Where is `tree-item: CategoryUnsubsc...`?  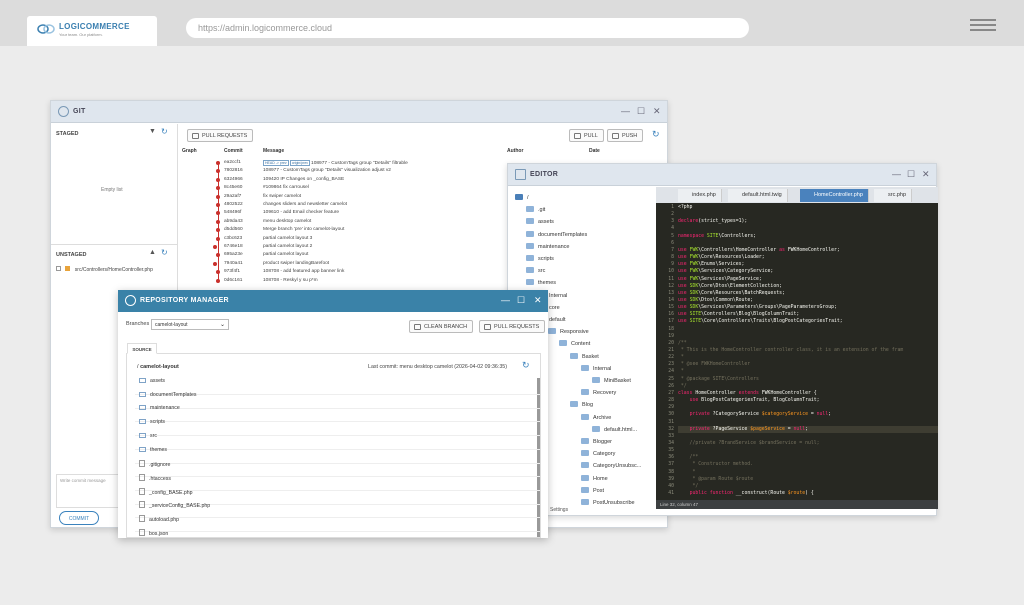
tree-item: CategoryUnsubsc... is located at coordinates (611, 465).